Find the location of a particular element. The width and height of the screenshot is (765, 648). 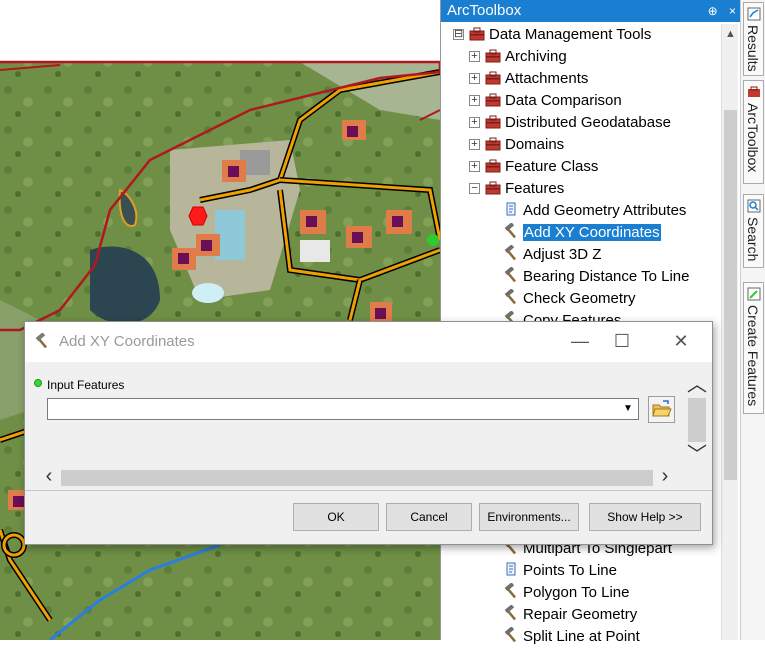

tree-item: ⊟ Data Management Tools is located at coordinates (552, 35).